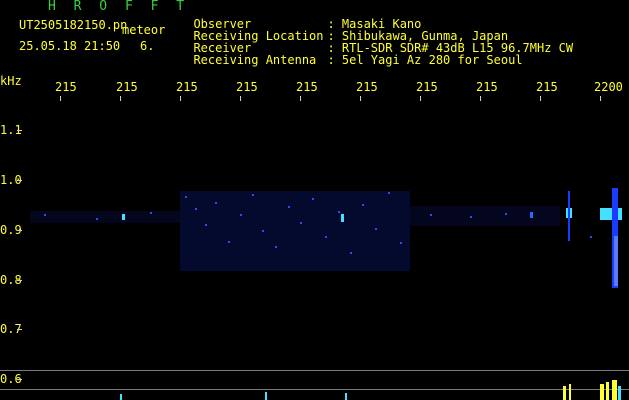  I want to click on file-name: UT2505182150.pn, so click(73, 25).